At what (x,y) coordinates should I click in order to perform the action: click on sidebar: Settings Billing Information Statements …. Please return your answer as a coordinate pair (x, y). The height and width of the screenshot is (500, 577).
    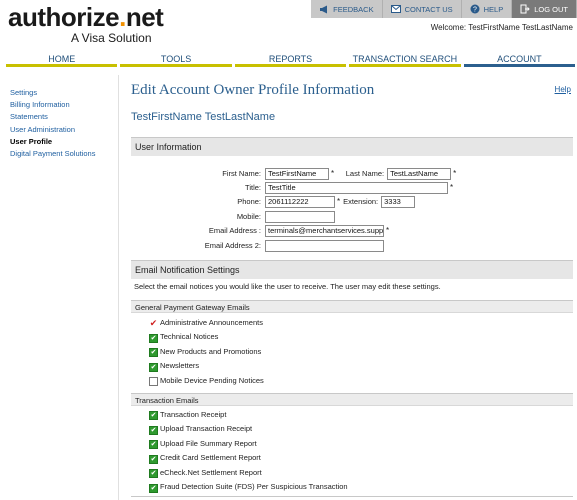
    Looking at the image, I should click on (62, 123).